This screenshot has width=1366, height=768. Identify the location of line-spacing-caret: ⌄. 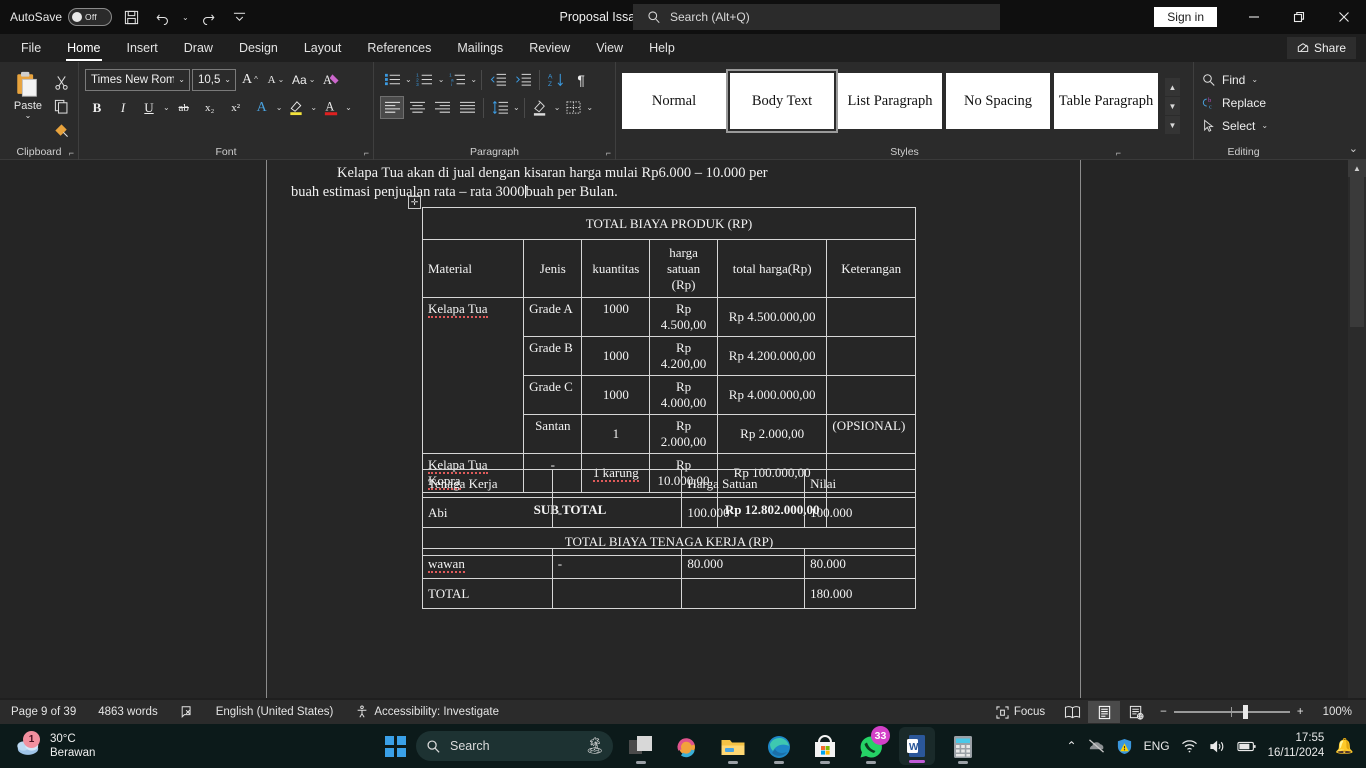
(516, 107).